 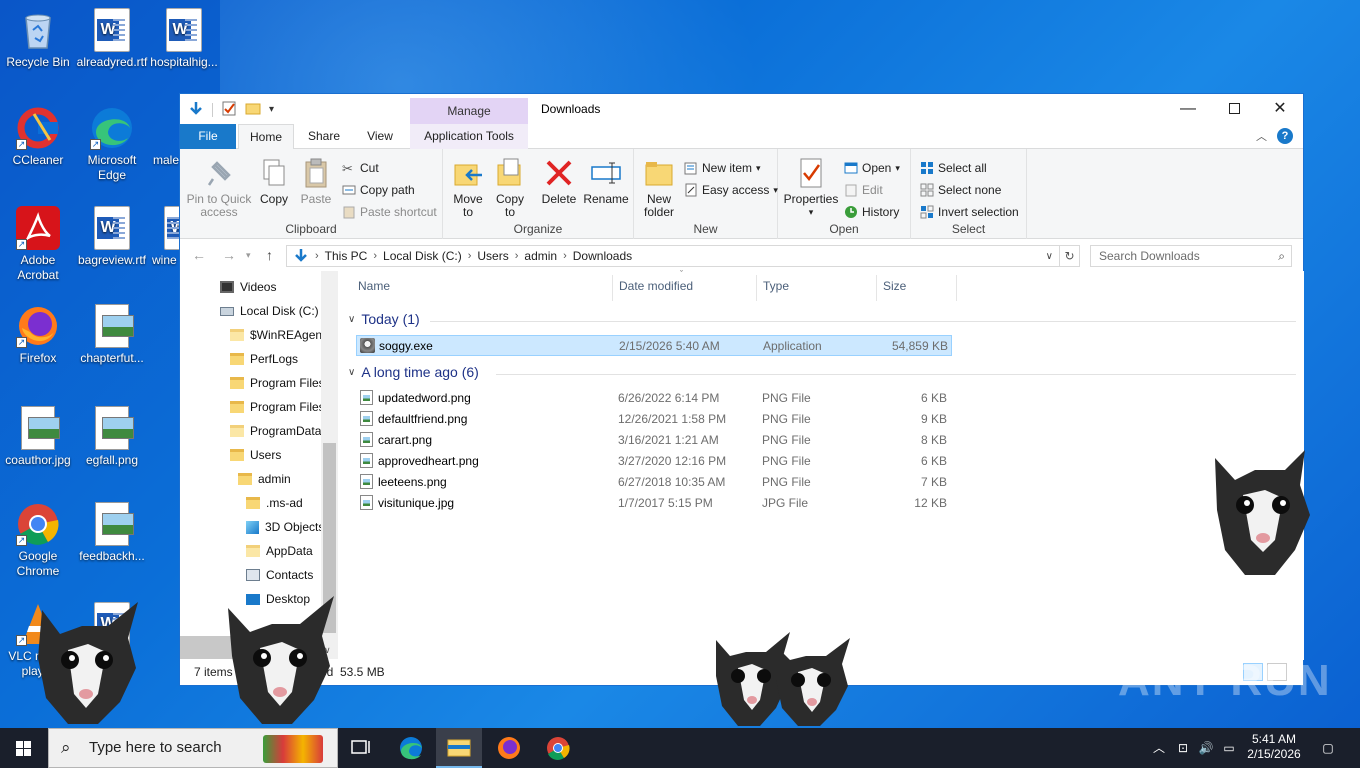 What do you see at coordinates (1229, 748) in the screenshot?
I see `input-icon: ▭` at bounding box center [1229, 748].